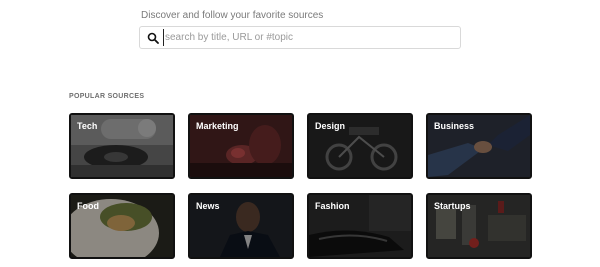  I want to click on tile-label: Business, so click(454, 126).